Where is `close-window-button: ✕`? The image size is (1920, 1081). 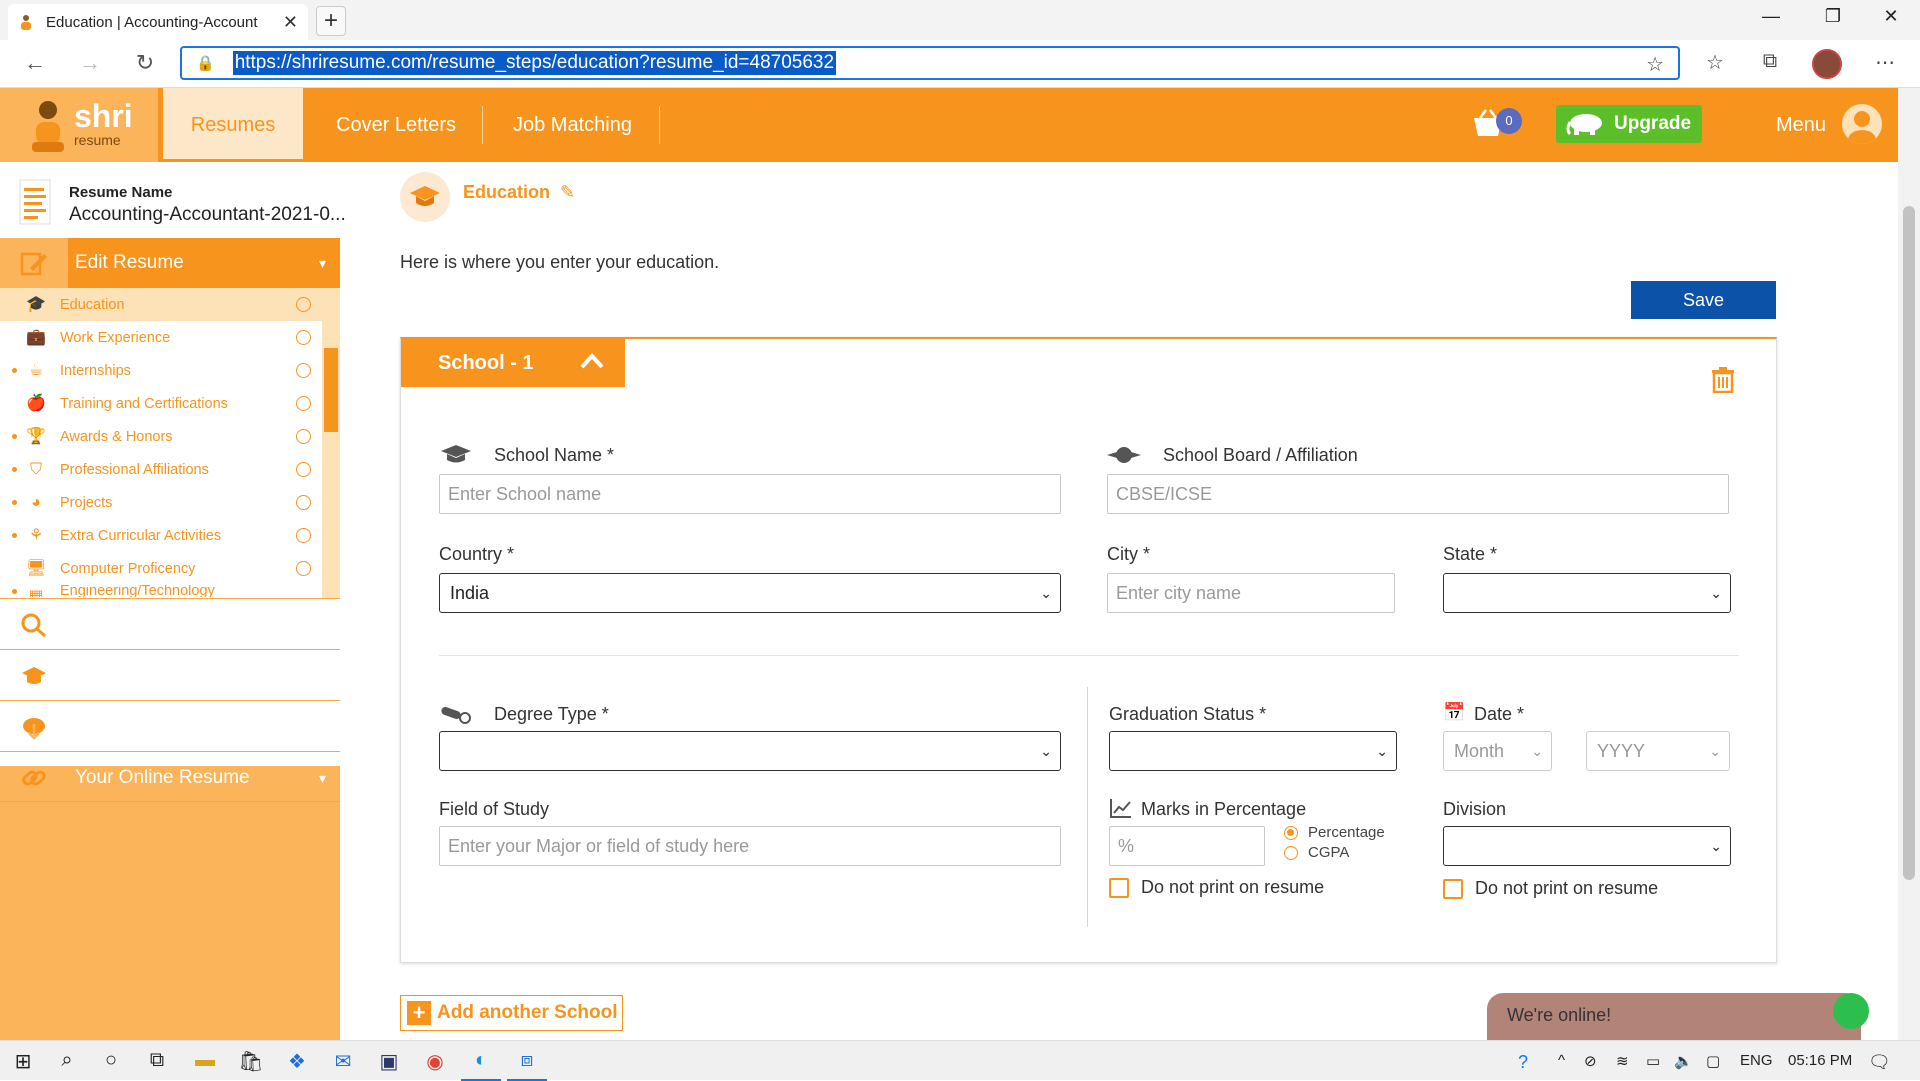 close-window-button: ✕ is located at coordinates (1891, 16).